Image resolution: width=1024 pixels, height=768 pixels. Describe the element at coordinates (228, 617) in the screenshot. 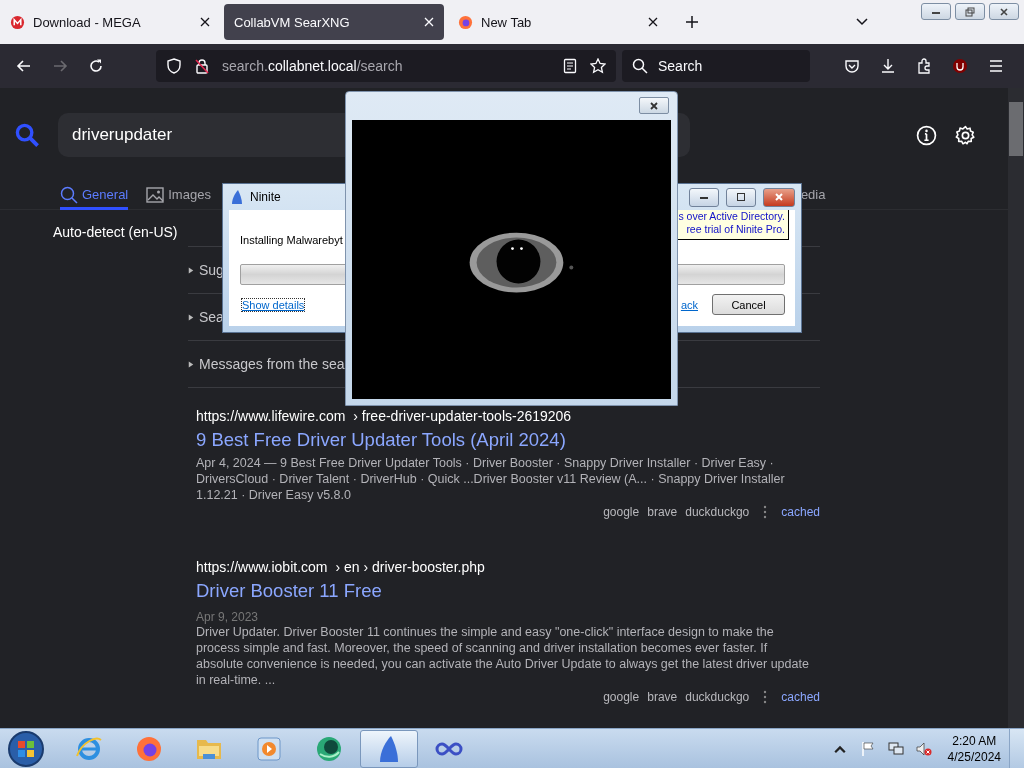

I see `result-date: Apr 9, 2023` at that location.